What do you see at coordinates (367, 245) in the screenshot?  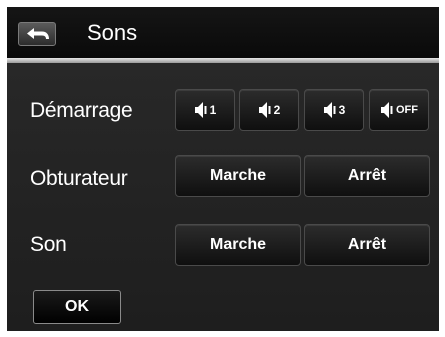 I see `son-arret-button: Arrêt` at bounding box center [367, 245].